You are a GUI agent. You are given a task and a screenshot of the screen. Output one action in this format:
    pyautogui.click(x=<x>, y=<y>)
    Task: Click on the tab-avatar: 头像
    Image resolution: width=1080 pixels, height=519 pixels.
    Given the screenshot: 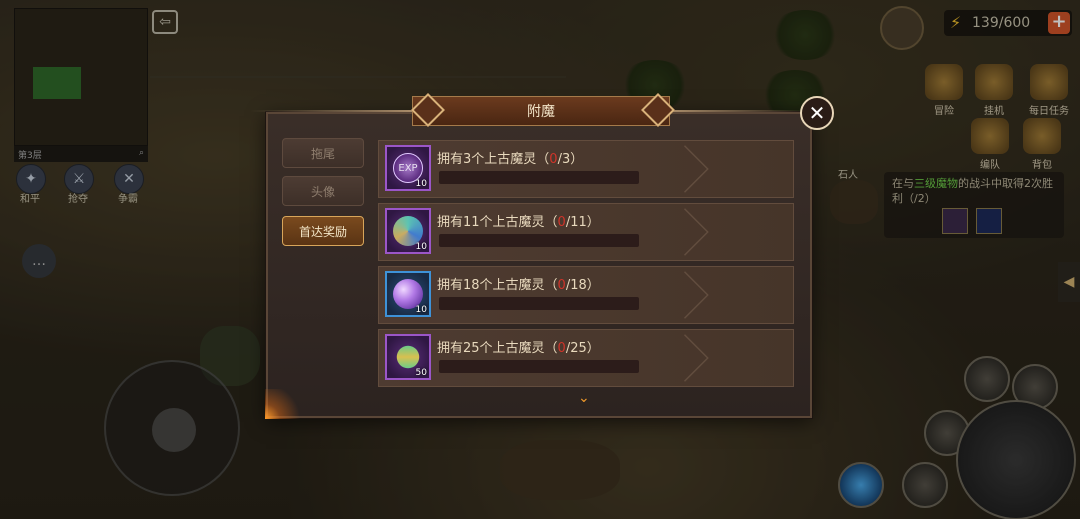 What is the action you would take?
    pyautogui.click(x=323, y=191)
    